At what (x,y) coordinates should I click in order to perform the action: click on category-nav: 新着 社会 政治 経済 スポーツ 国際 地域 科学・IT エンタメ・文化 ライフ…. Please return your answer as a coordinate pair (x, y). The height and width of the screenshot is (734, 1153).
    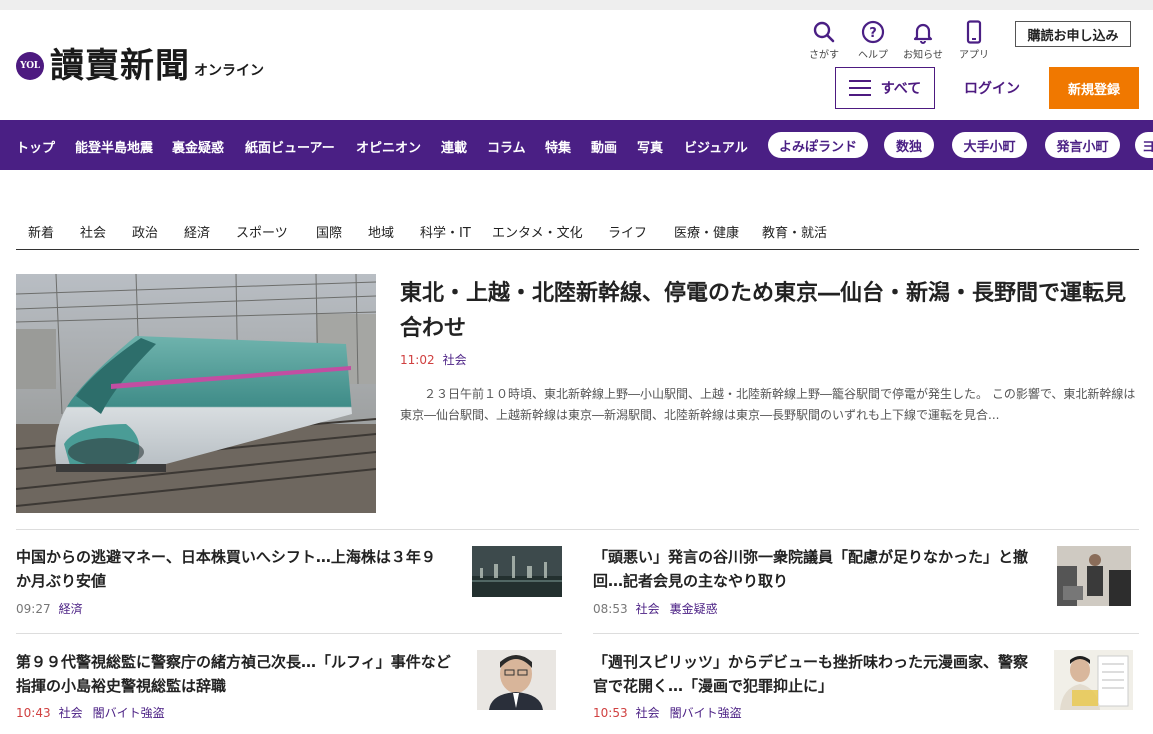
    Looking at the image, I should click on (577, 232).